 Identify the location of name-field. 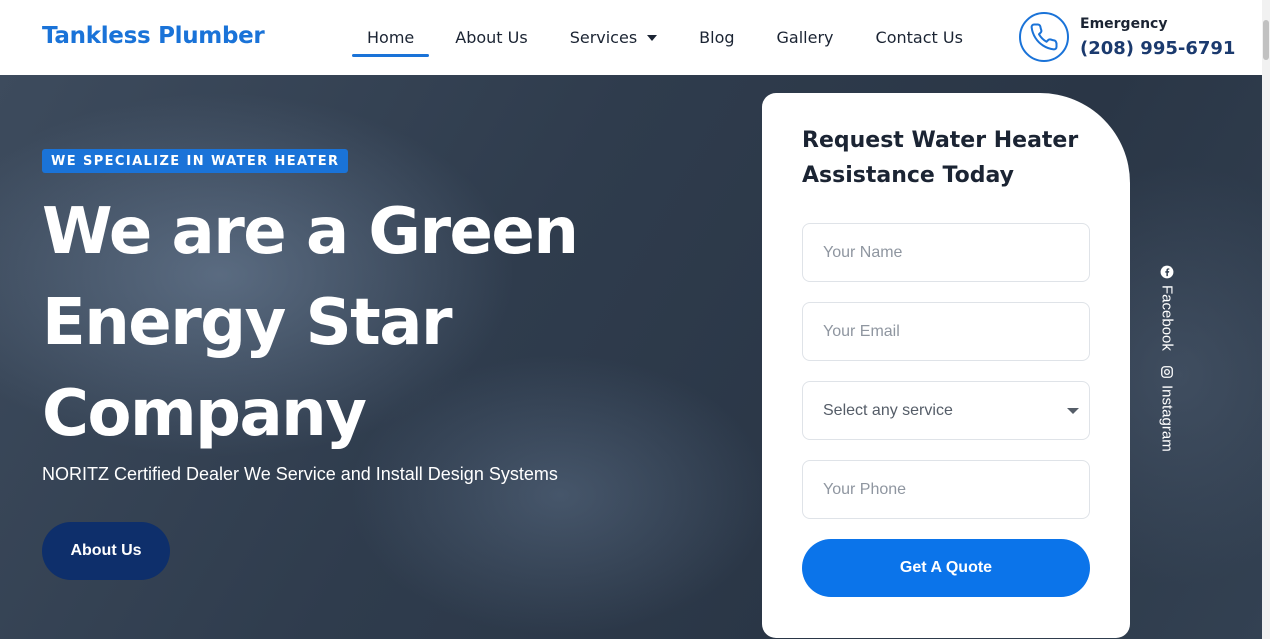
(946, 252).